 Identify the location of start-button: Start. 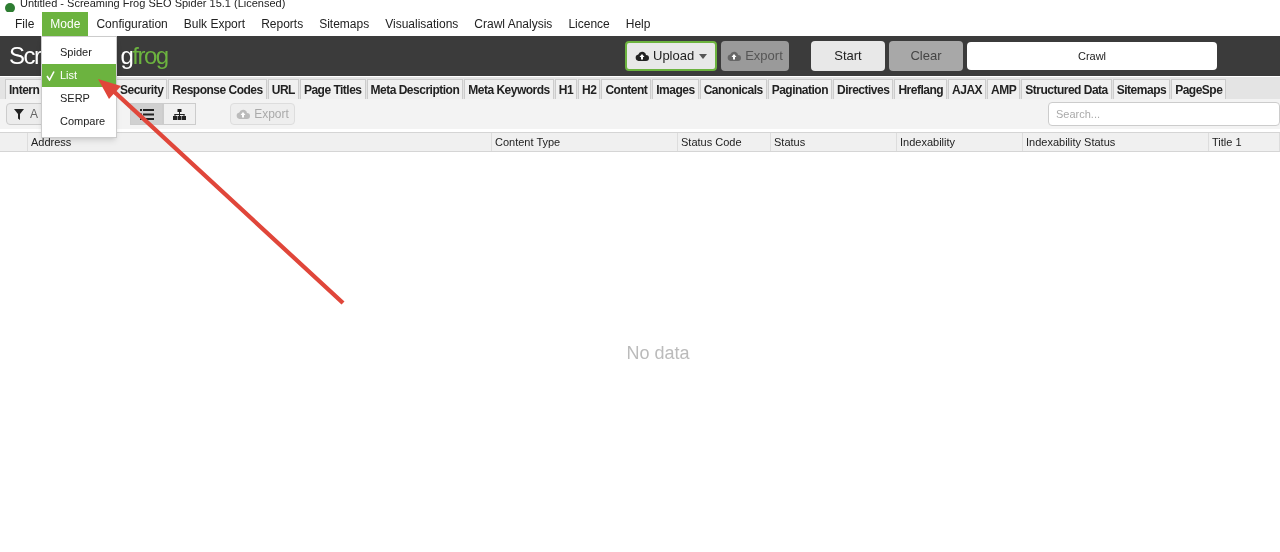
(848, 56).